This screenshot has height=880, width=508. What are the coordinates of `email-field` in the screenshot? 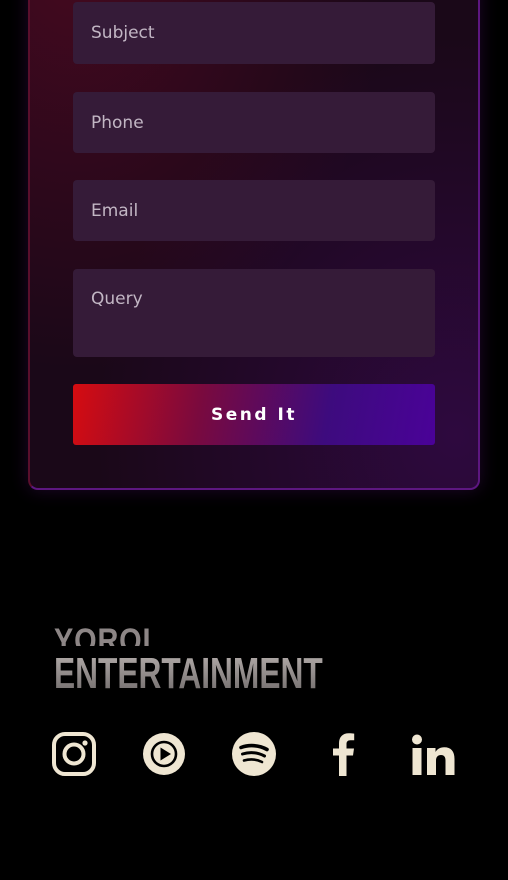 It's located at (254, 210).